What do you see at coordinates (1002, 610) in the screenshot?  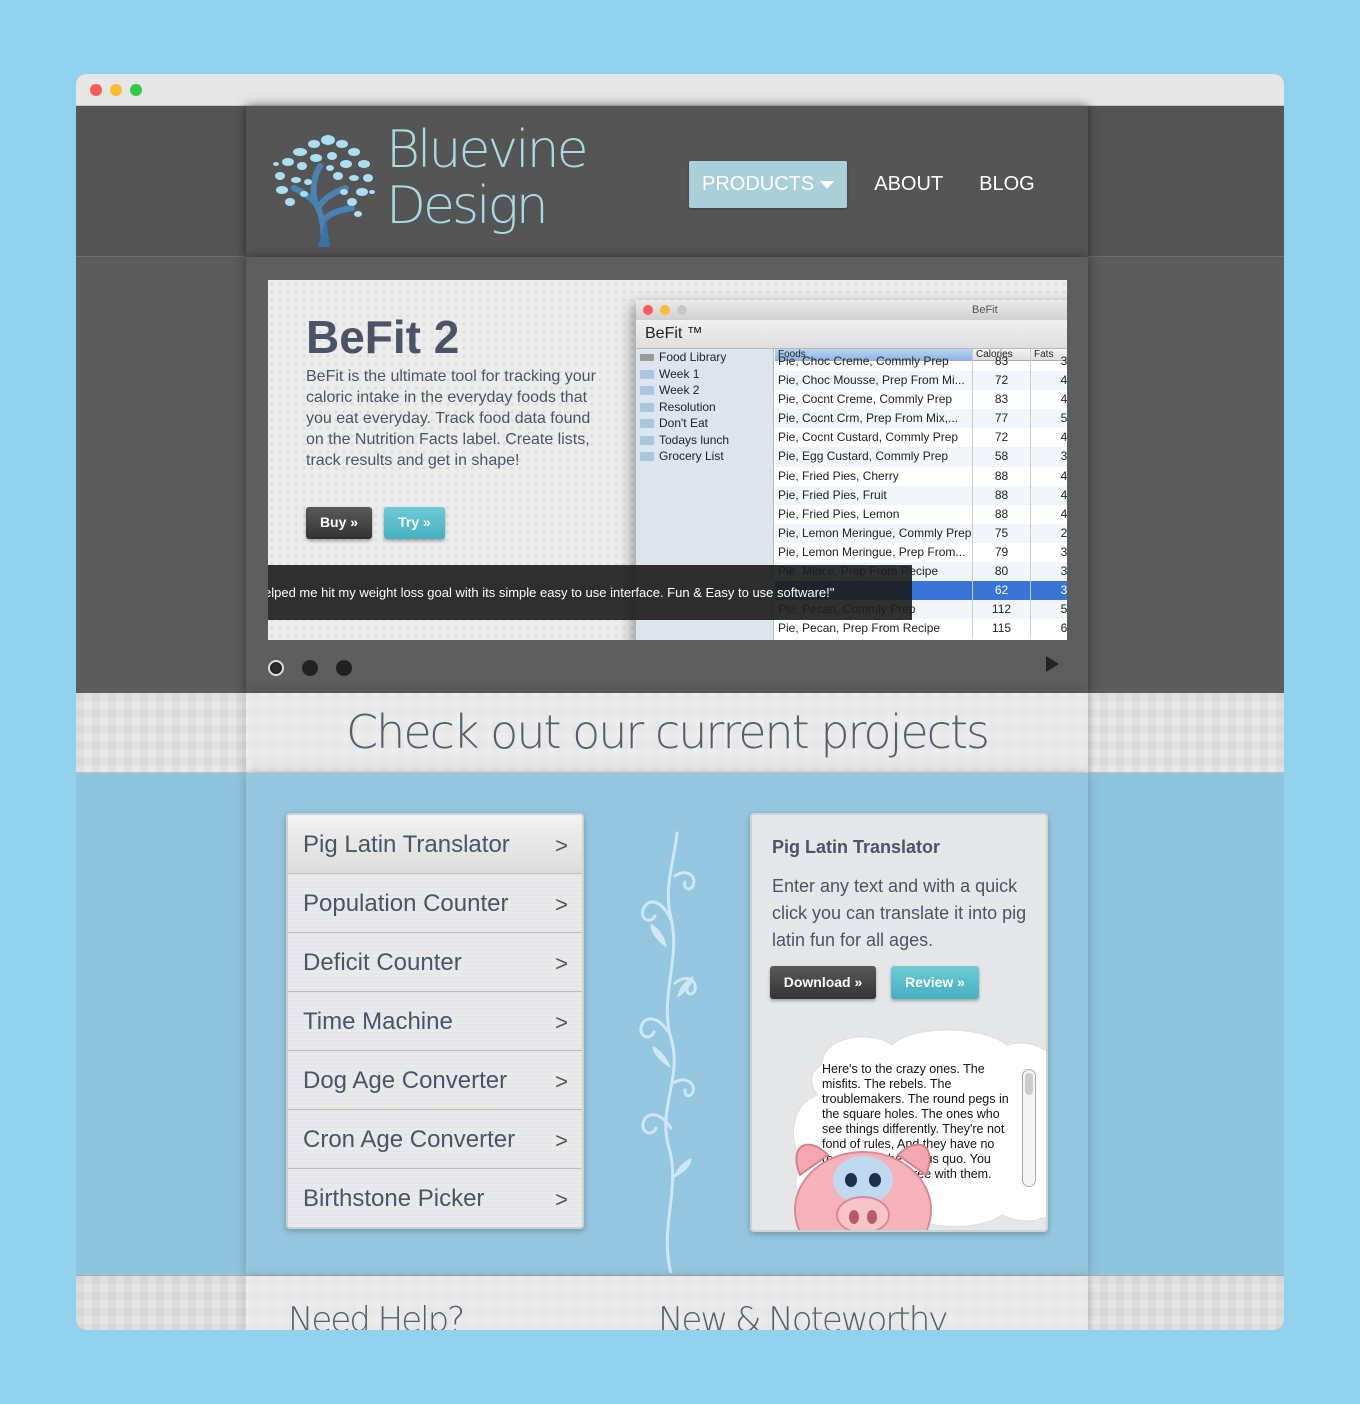 I see `table-cell: 112` at bounding box center [1002, 610].